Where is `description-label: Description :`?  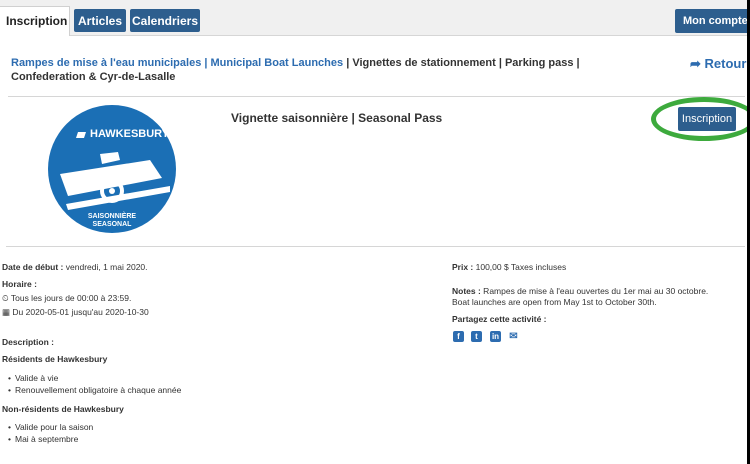 description-label: Description : is located at coordinates (28, 342).